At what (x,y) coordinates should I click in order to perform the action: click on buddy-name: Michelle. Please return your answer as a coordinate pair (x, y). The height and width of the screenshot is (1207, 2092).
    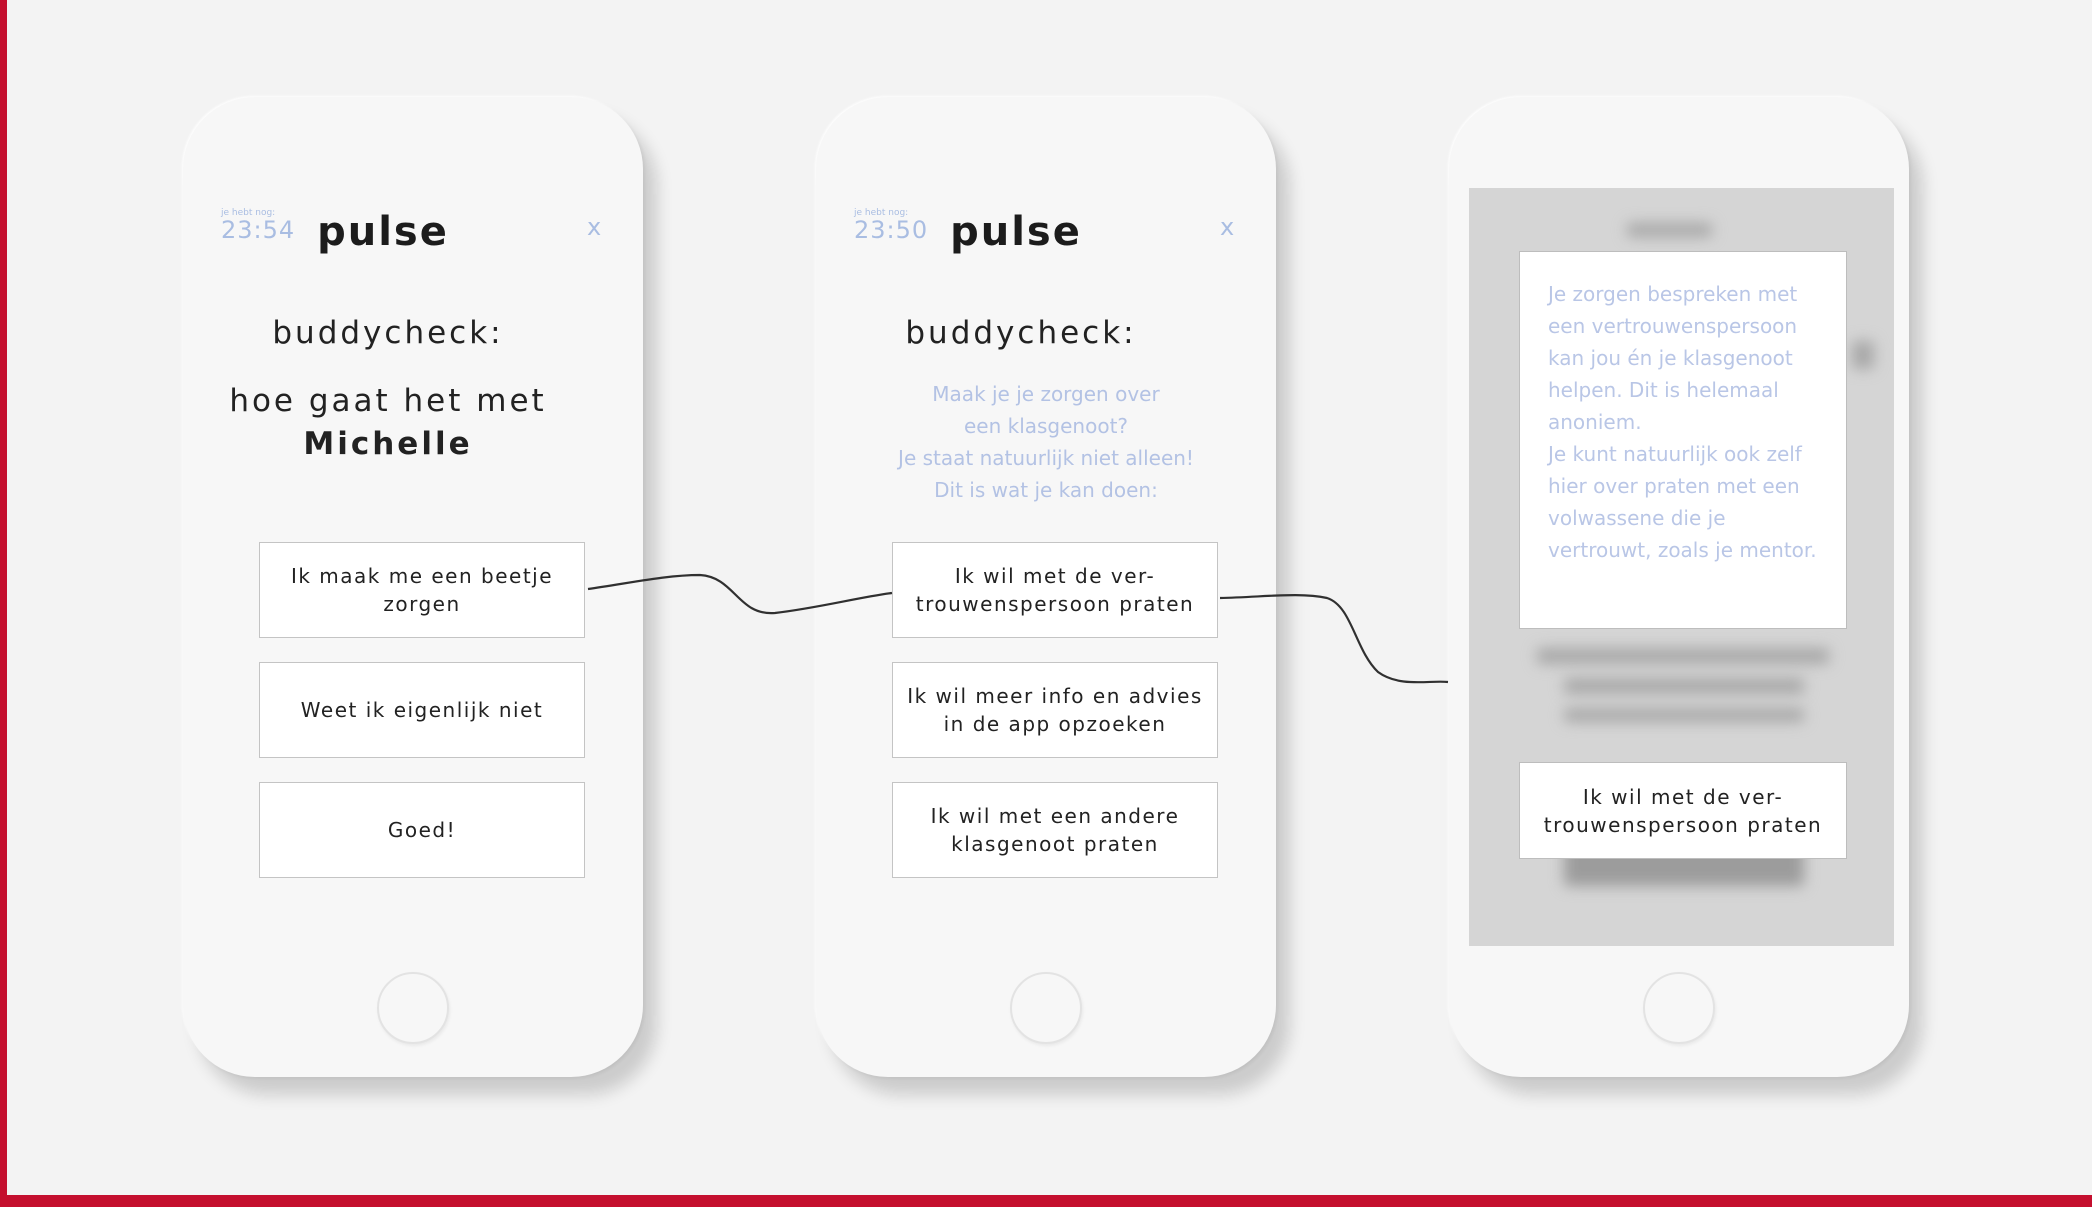
    Looking at the image, I should click on (388, 444).